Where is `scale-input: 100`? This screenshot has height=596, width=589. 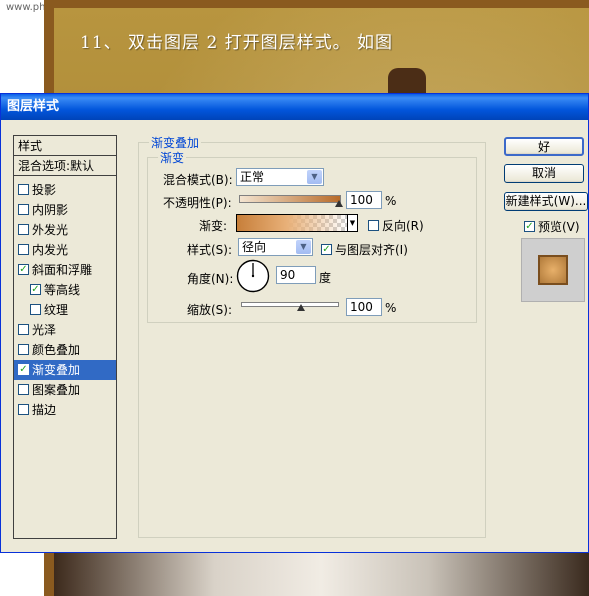
scale-input: 100 is located at coordinates (364, 307).